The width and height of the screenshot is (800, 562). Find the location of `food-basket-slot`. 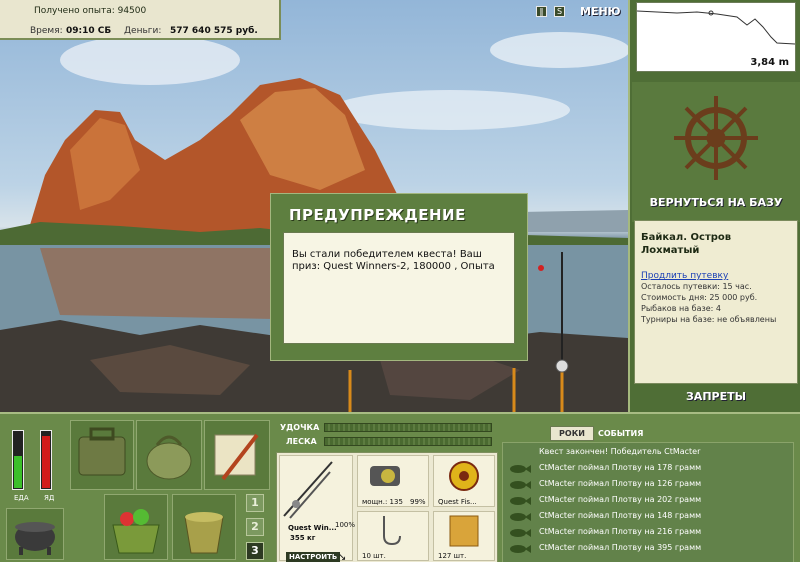

food-basket-slot is located at coordinates (136, 527).